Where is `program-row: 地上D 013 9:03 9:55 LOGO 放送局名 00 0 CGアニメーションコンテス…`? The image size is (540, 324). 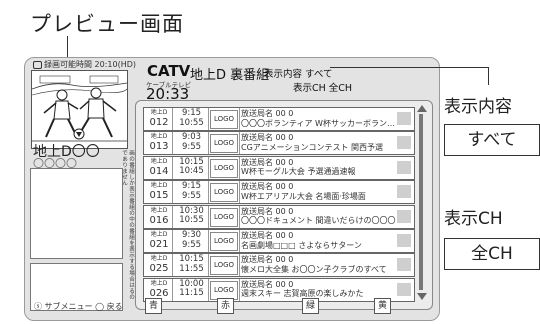 program-row: 地上D 013 9:03 9:55 LOGO 放送局名 00 0 CGアニメーションコンテス… is located at coordinates (279, 143).